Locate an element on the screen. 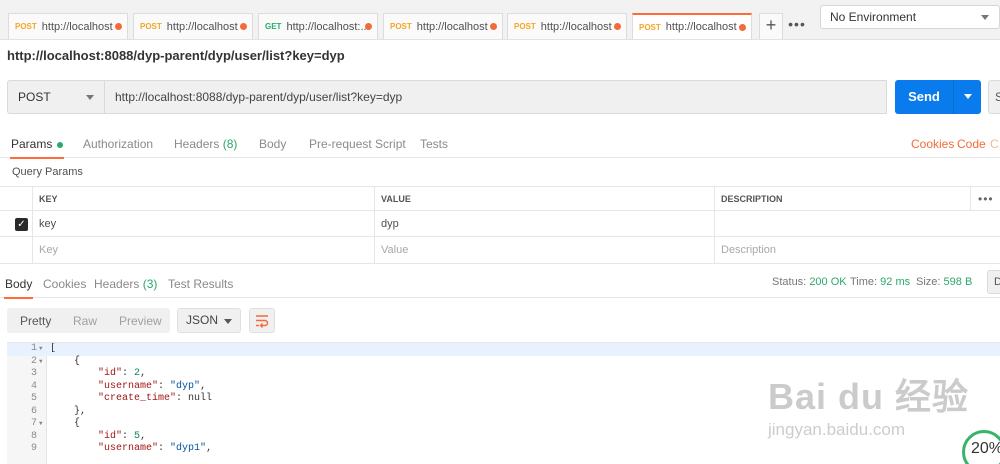 The image size is (1000, 464). wrap-lines-icon is located at coordinates (262, 321).